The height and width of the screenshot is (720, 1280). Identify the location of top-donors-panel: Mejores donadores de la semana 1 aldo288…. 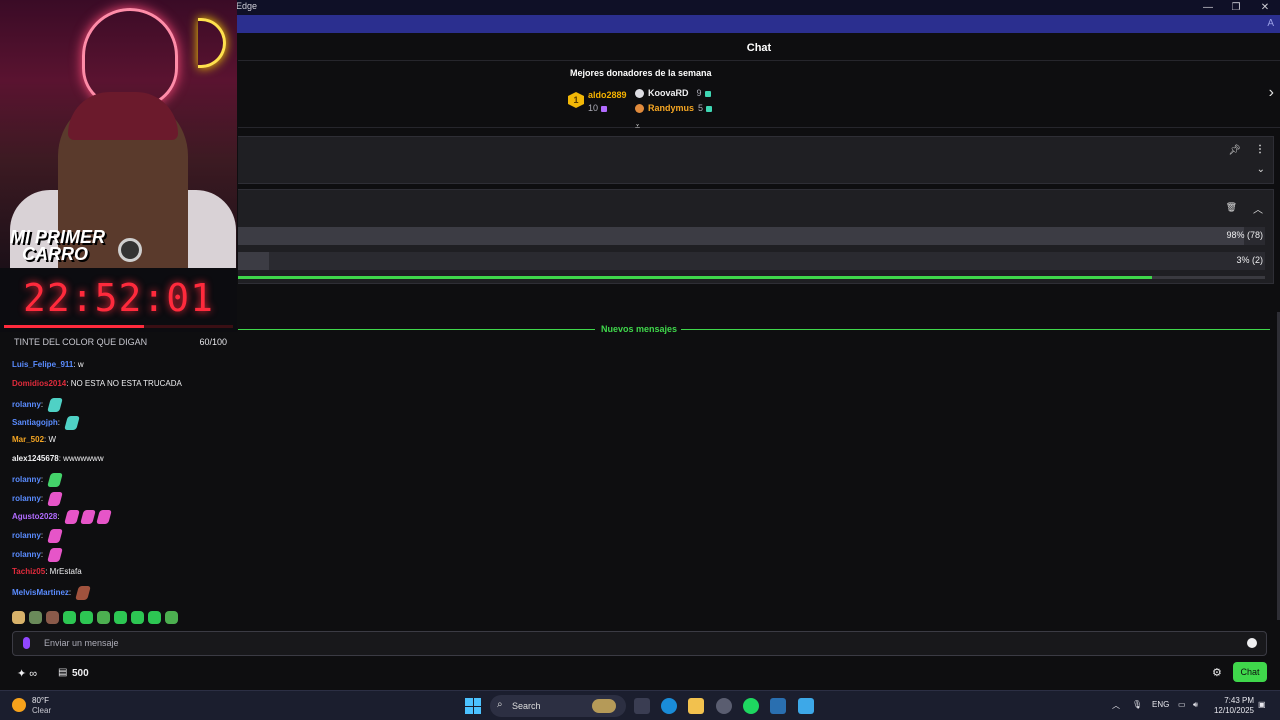
(759, 96).